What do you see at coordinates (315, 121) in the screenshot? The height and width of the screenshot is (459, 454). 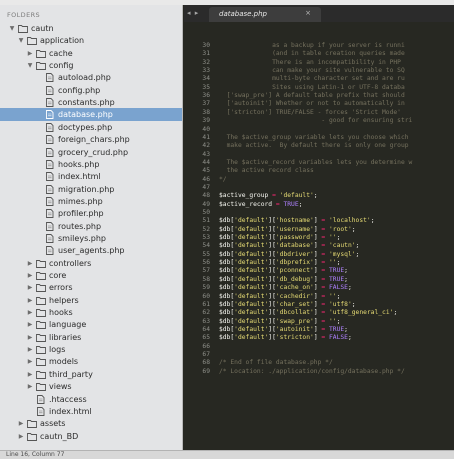 I see `code-line: - good for ensuring stri` at bounding box center [315, 121].